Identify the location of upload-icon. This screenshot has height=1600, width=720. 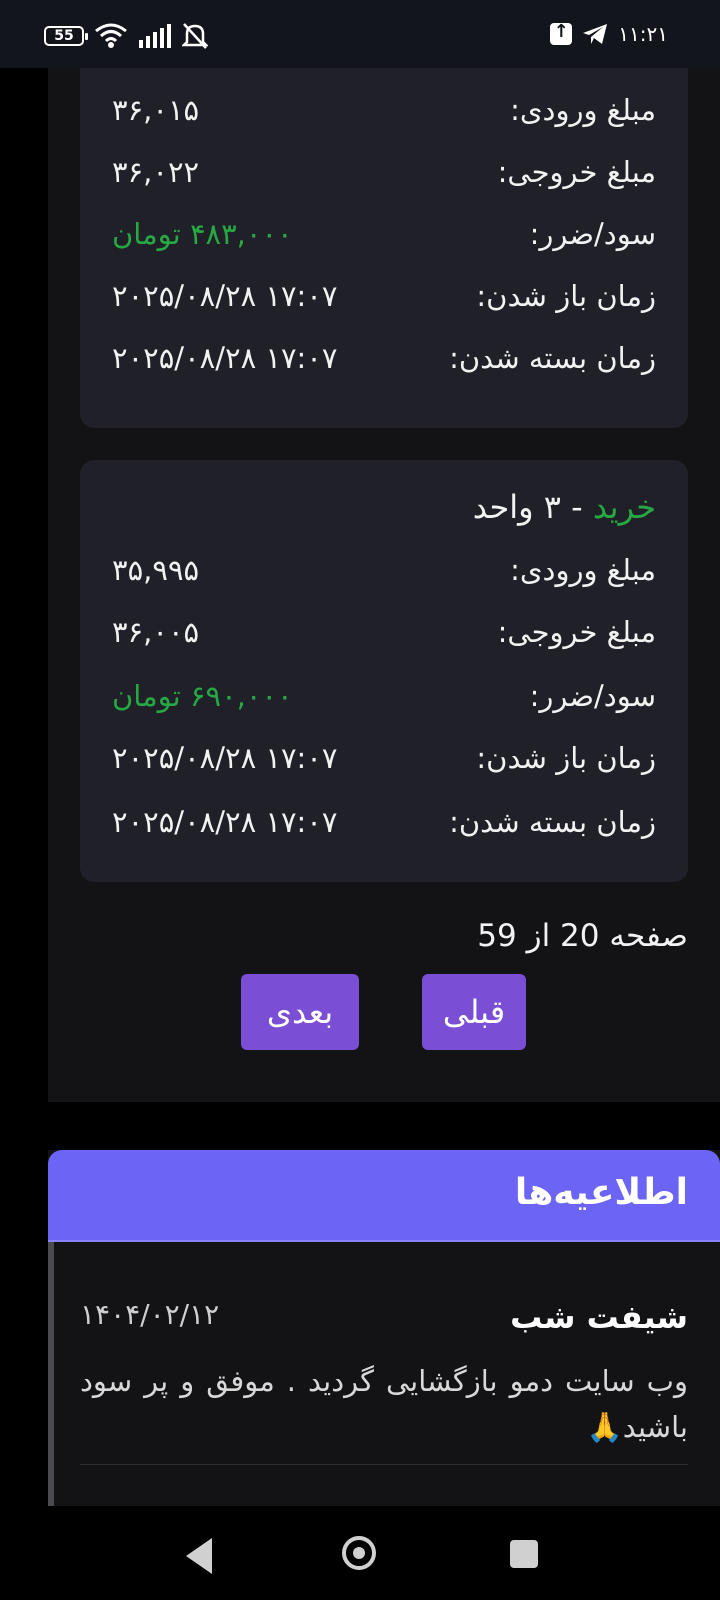
(561, 33).